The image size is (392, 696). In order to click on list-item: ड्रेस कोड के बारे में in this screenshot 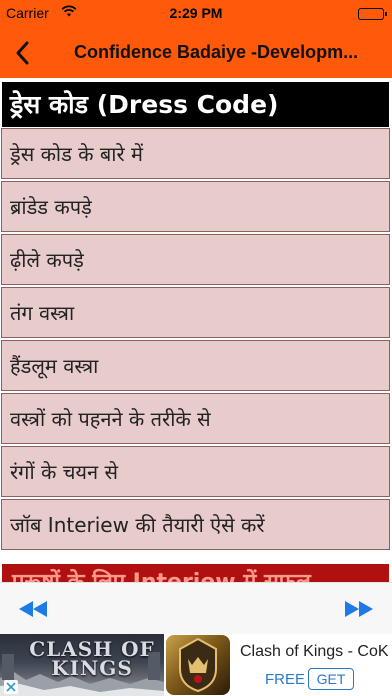, I will do `click(195, 153)`.